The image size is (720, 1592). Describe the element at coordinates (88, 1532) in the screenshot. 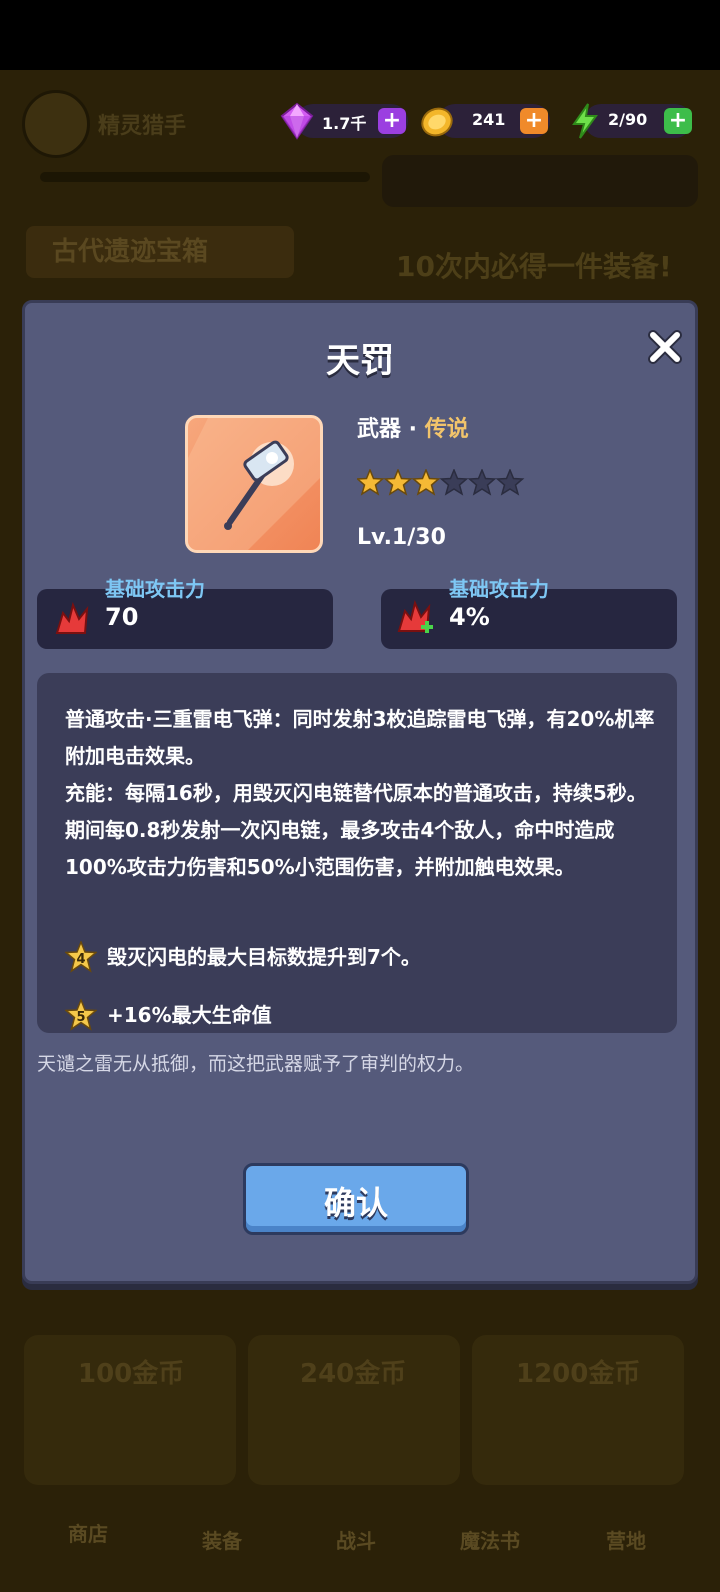

I see `nav-shop: 商店` at that location.